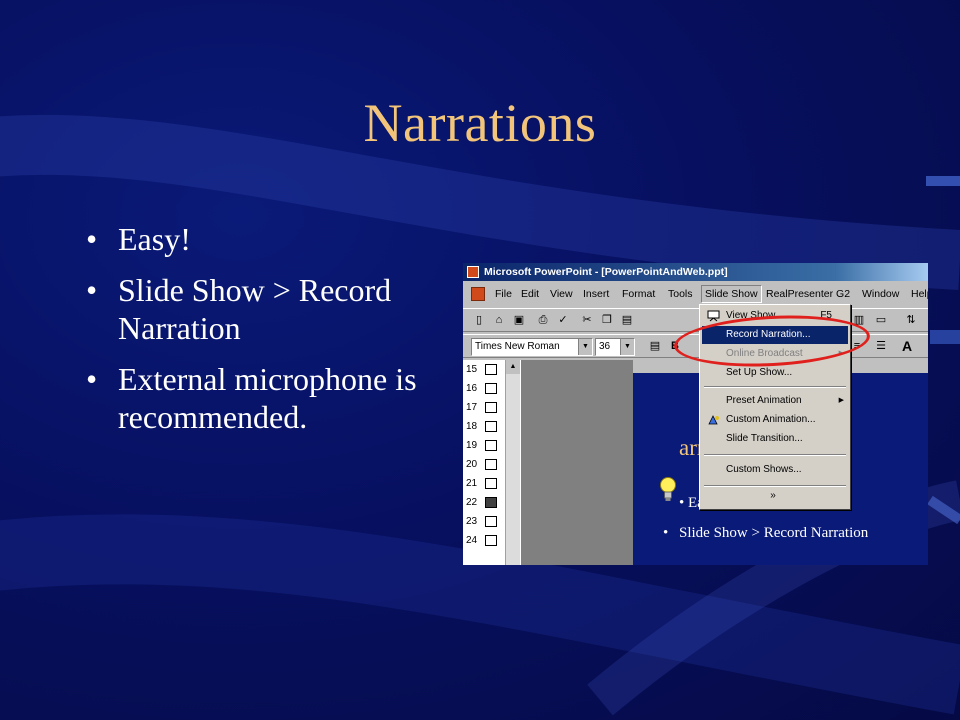  I want to click on vertical-scrollbar: ▲, so click(512, 462).